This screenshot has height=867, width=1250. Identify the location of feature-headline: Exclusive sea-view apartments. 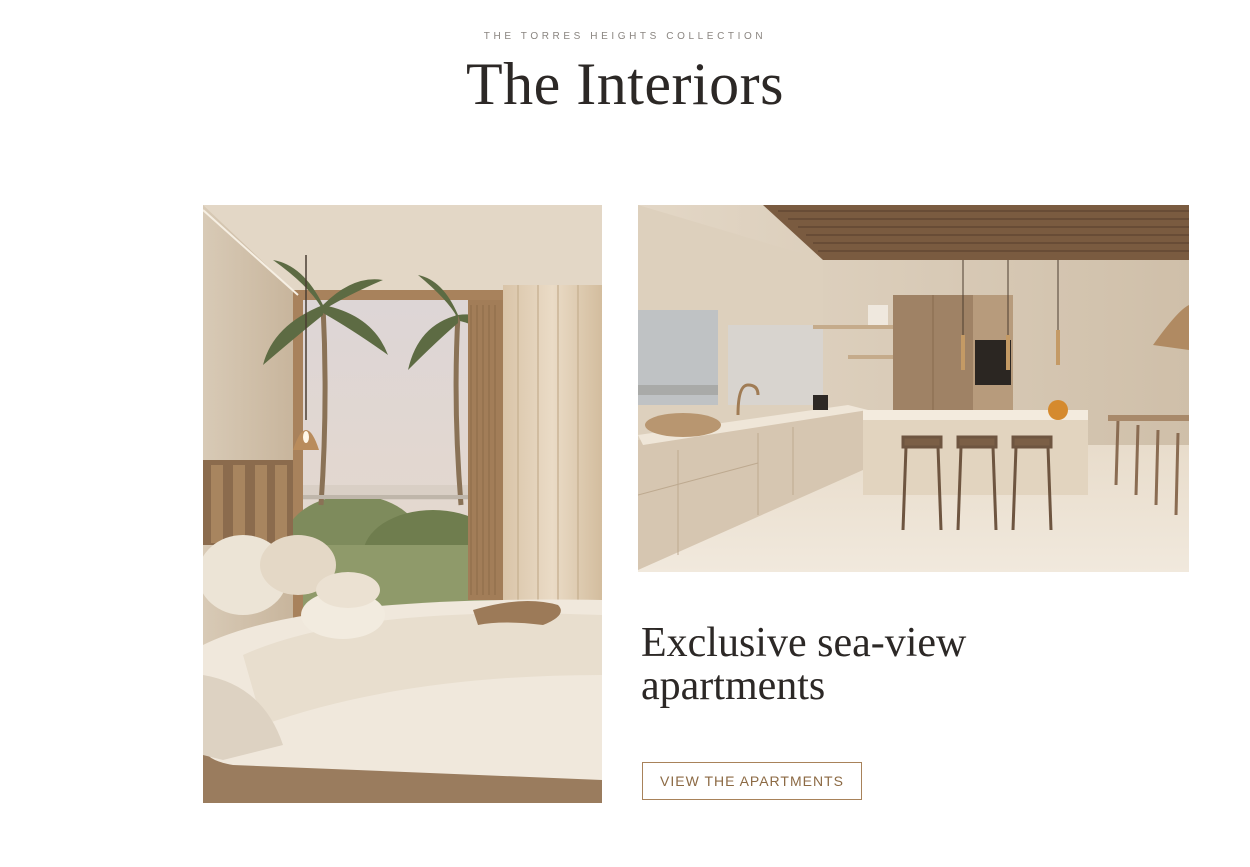
(891, 665).